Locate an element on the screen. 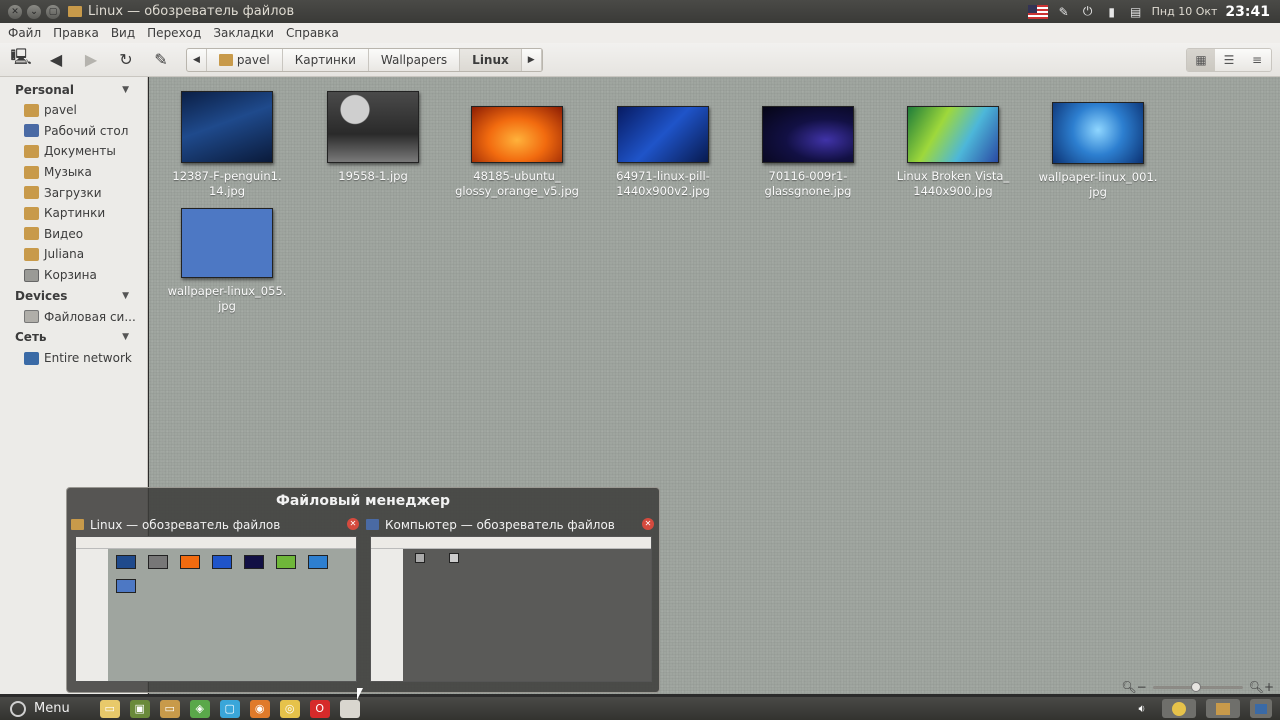  file-name: wallpaper-linux_001. jpg is located at coordinates (1098, 184).